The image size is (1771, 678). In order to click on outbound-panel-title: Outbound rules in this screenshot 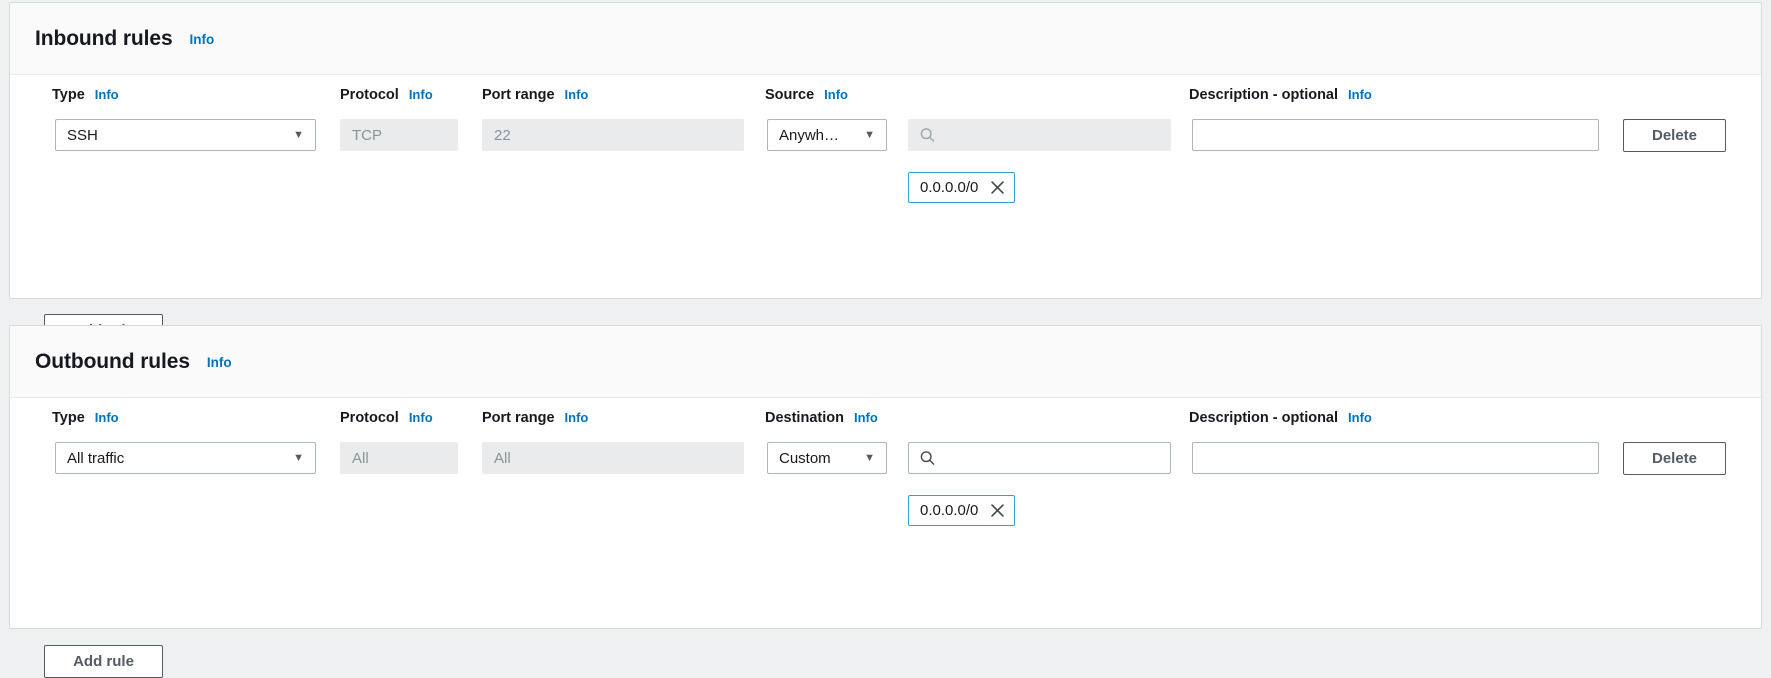, I will do `click(112, 361)`.